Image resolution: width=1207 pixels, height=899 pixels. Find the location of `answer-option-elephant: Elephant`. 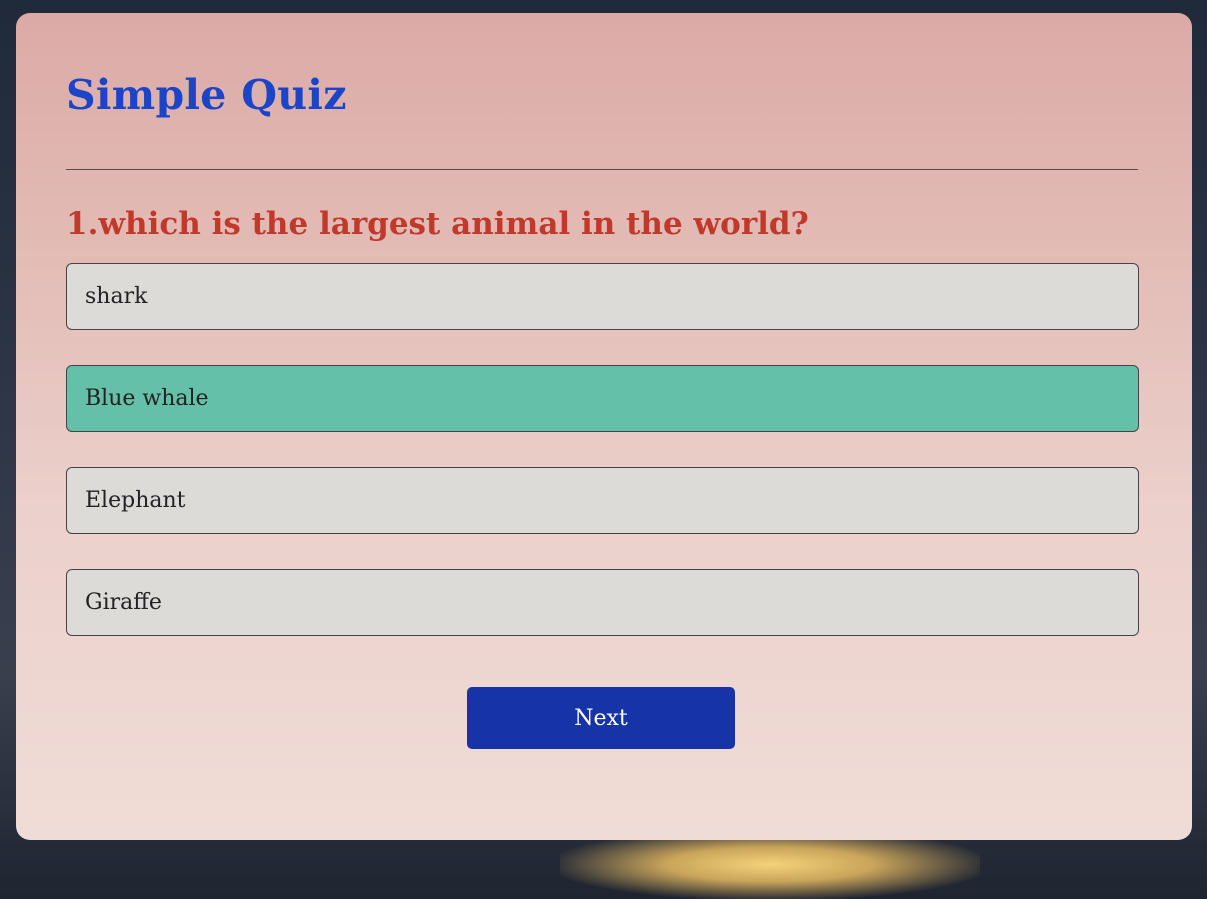

answer-option-elephant: Elephant is located at coordinates (602, 500).